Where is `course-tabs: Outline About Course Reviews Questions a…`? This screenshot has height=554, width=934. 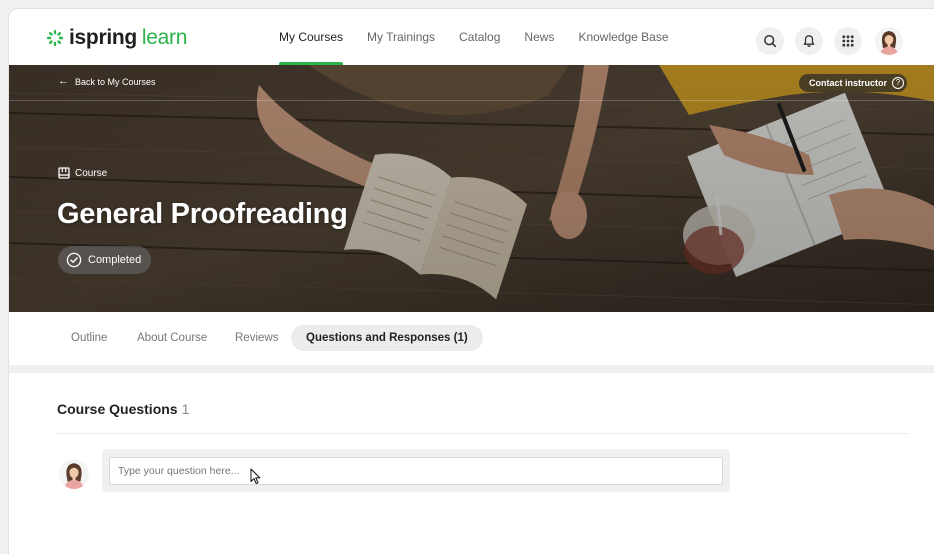
course-tabs: Outline About Course Reviews Questions a… is located at coordinates (471, 338).